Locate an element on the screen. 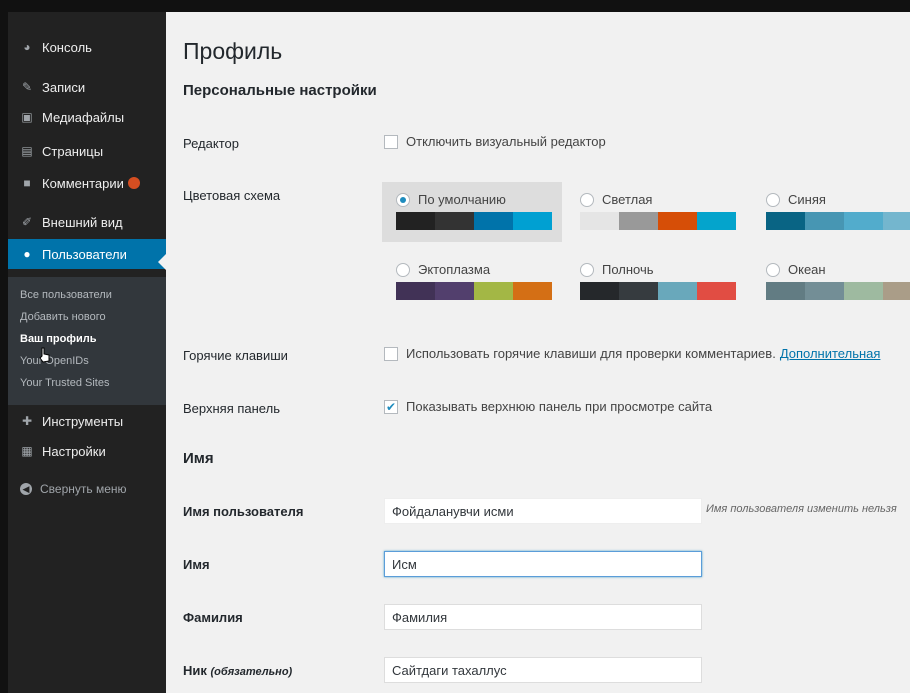  comment-icon: ■ is located at coordinates (27, 183).